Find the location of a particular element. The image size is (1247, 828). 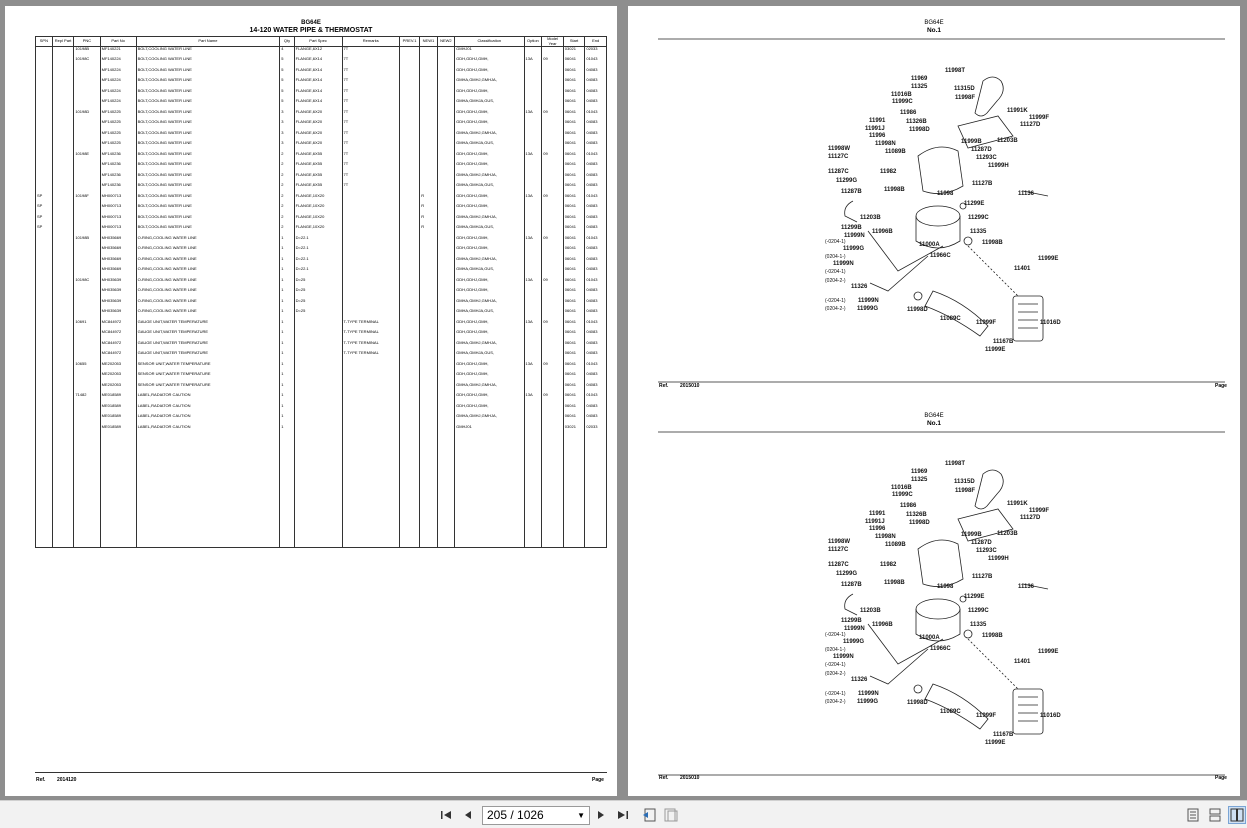

continuous-view-button is located at coordinates (1215, 815).